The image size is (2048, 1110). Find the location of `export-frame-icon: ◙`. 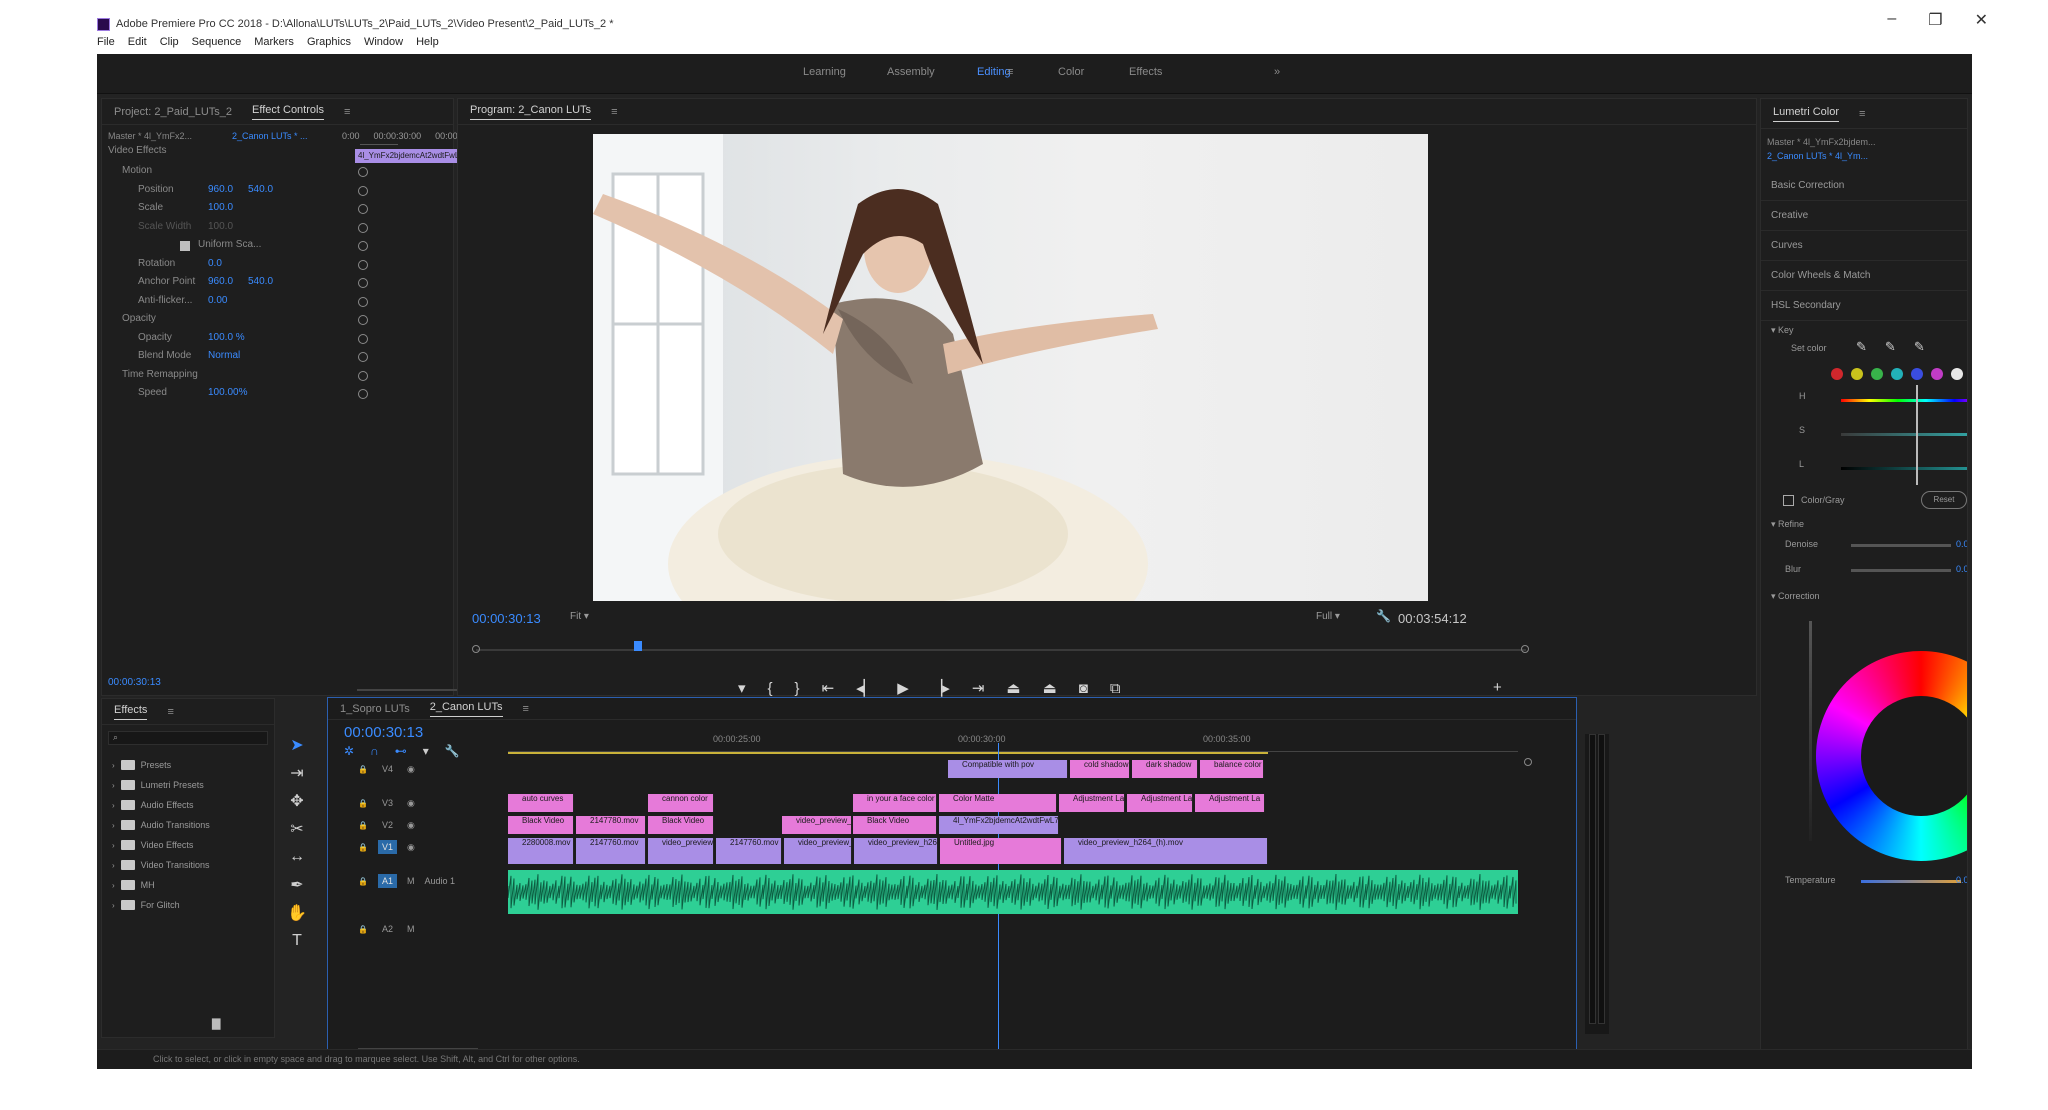

export-frame-icon: ◙ is located at coordinates (1083, 688).